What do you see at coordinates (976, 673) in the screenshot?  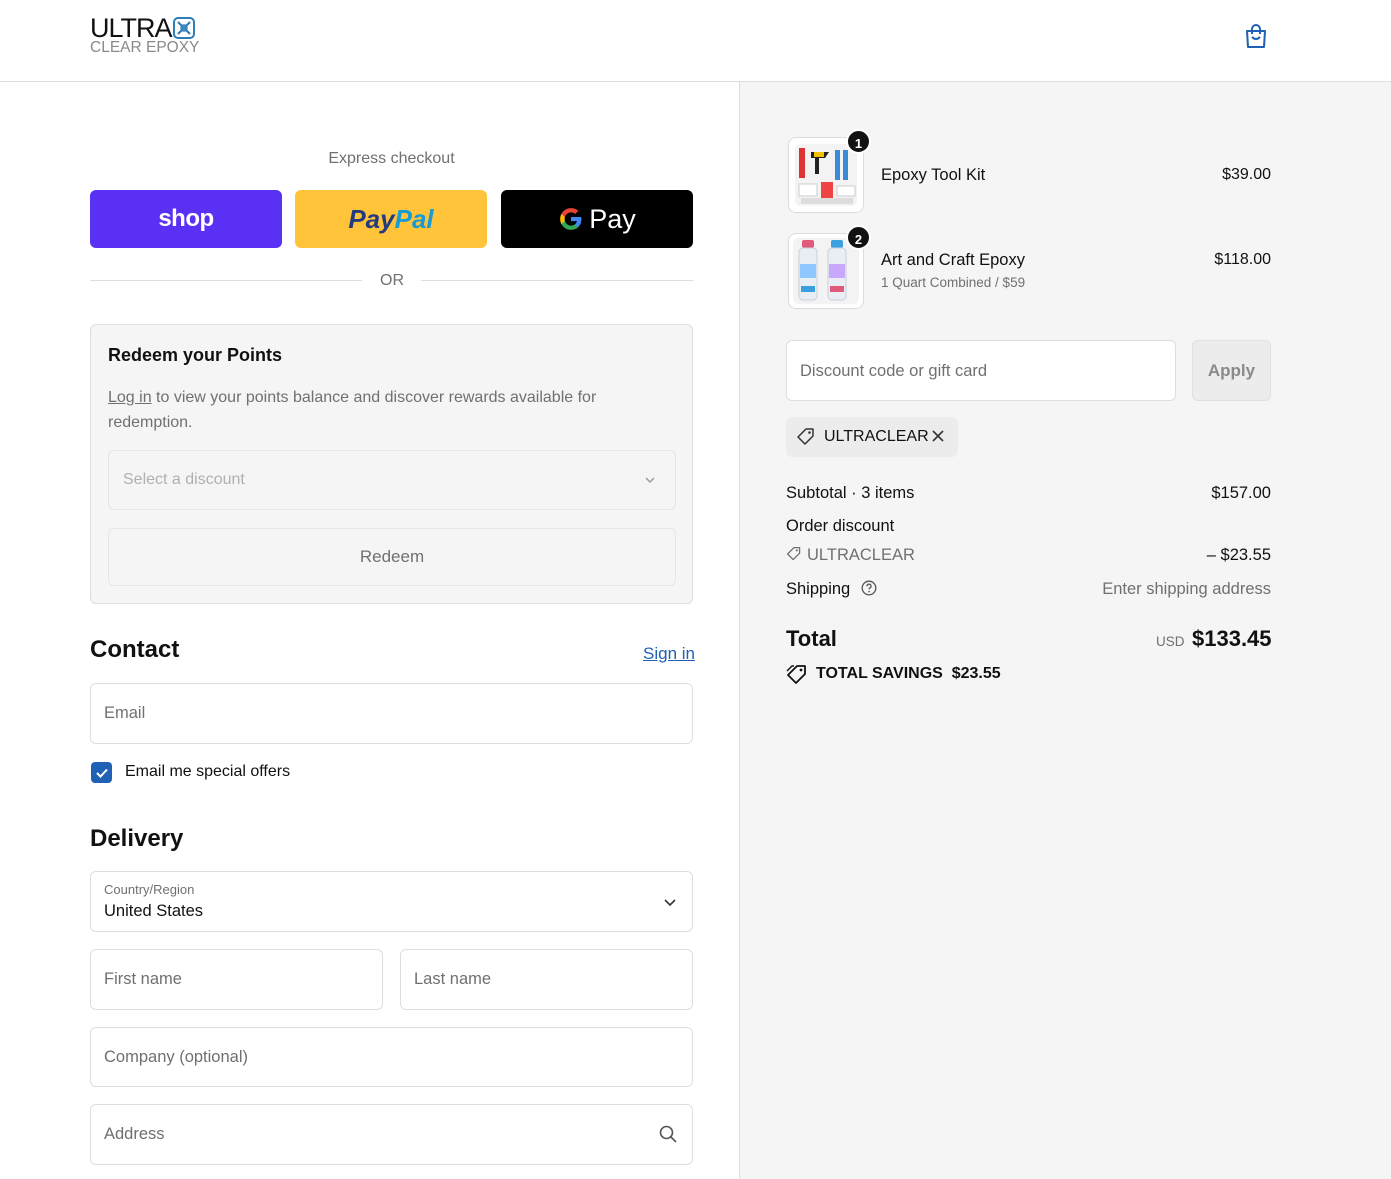 I see `total-savings-value: $23.55` at bounding box center [976, 673].